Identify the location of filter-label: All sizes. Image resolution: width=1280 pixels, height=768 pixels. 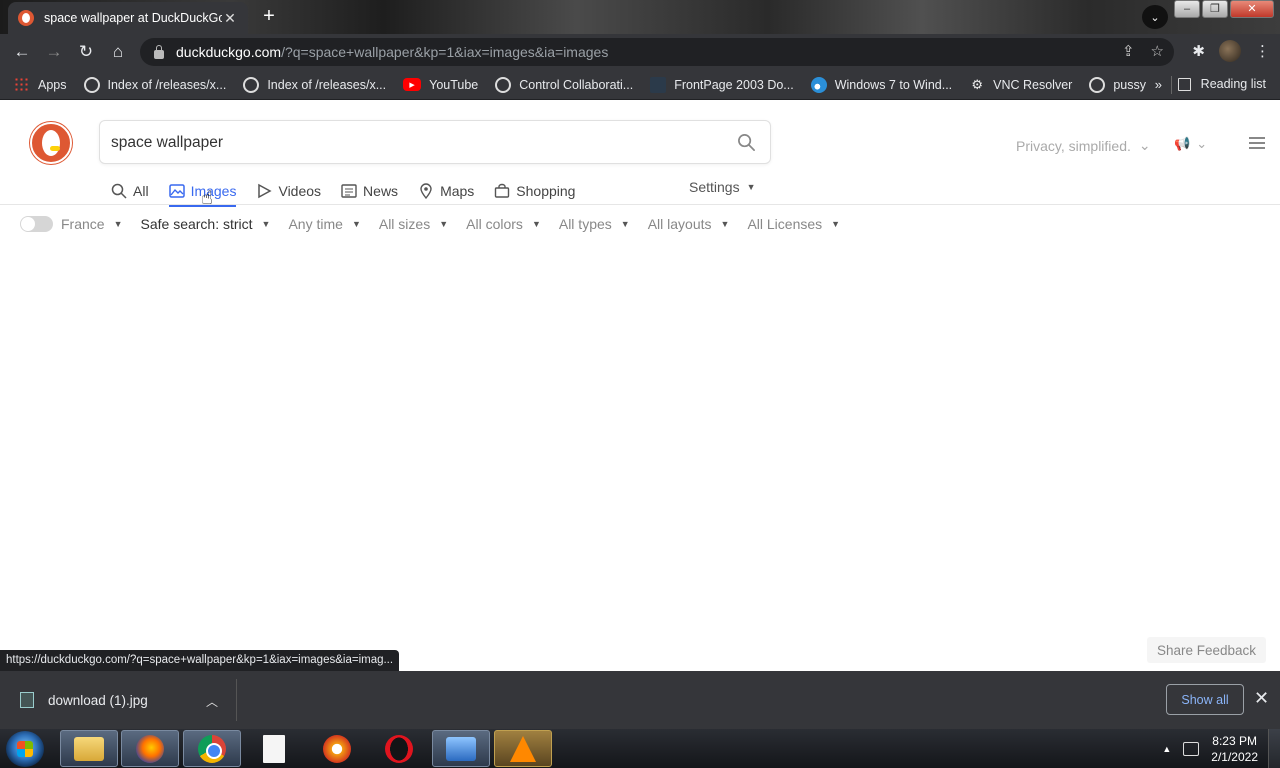
(404, 224).